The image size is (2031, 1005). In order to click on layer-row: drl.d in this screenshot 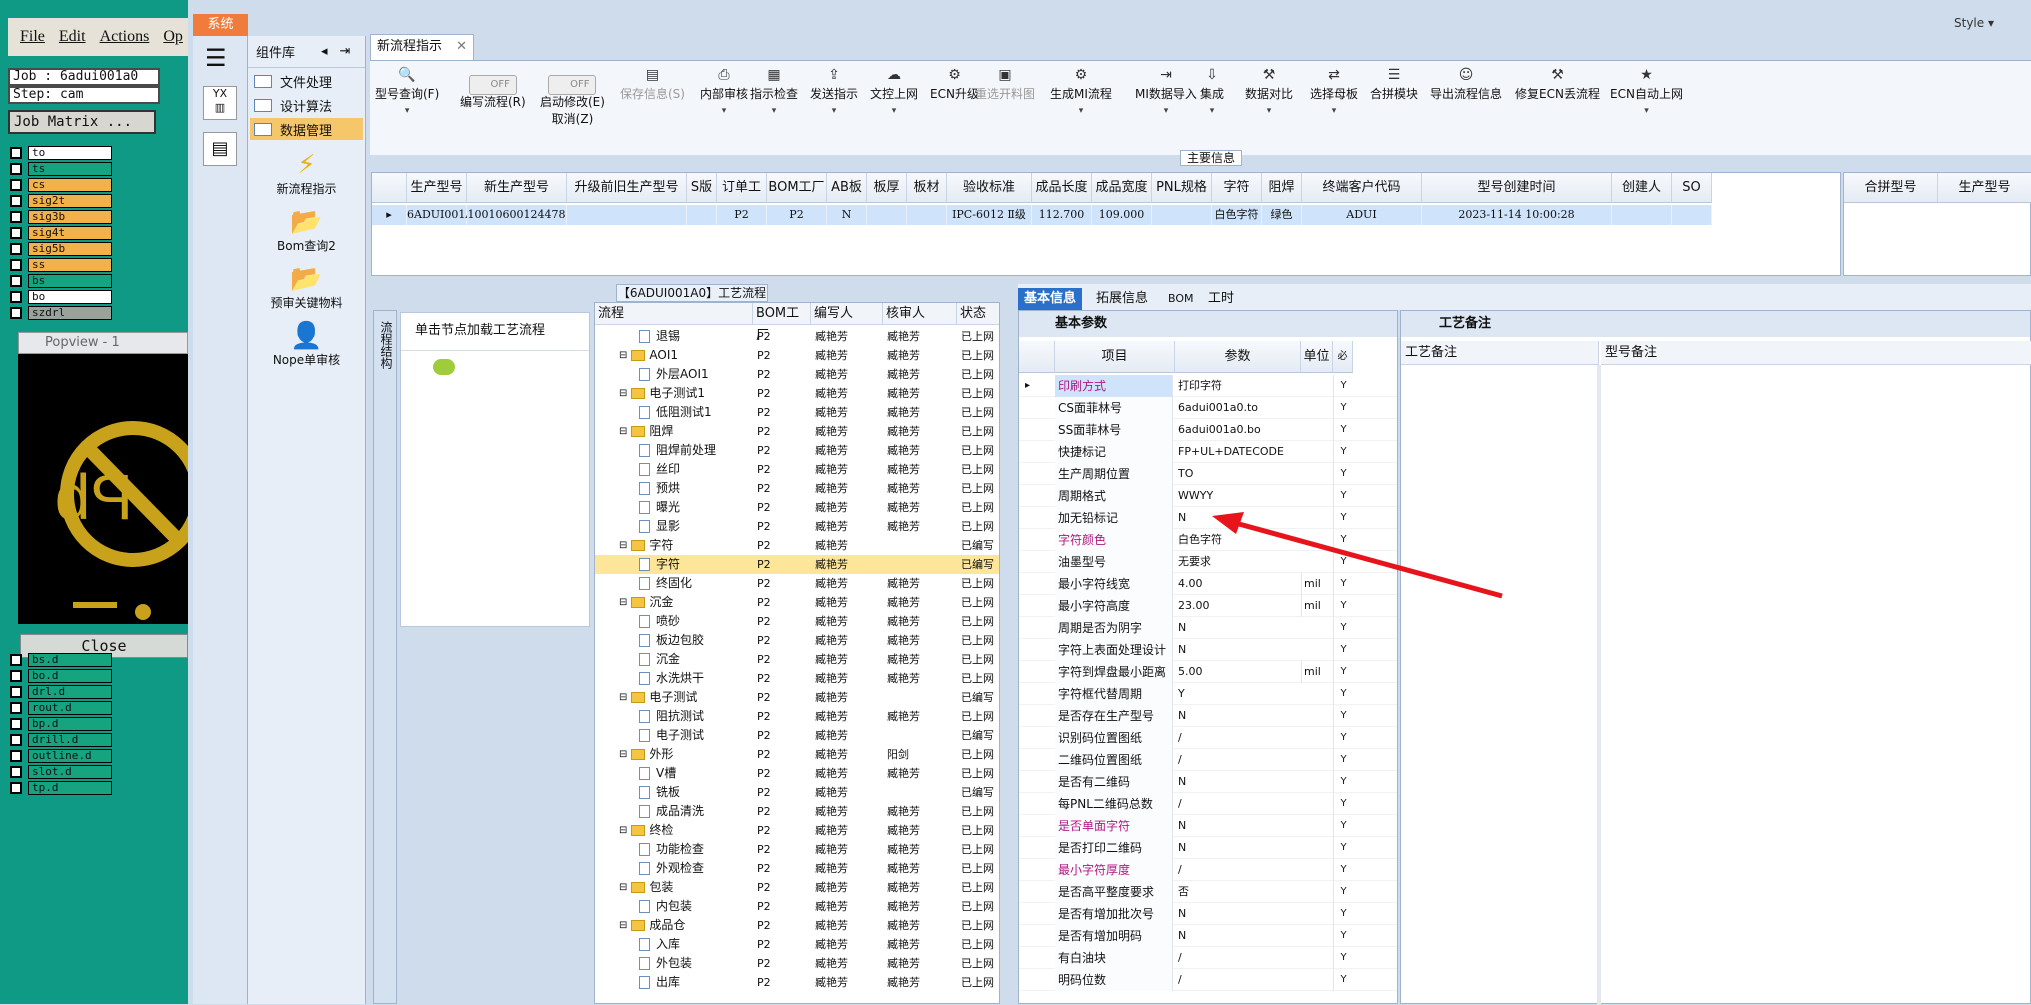, I will do `click(71, 692)`.